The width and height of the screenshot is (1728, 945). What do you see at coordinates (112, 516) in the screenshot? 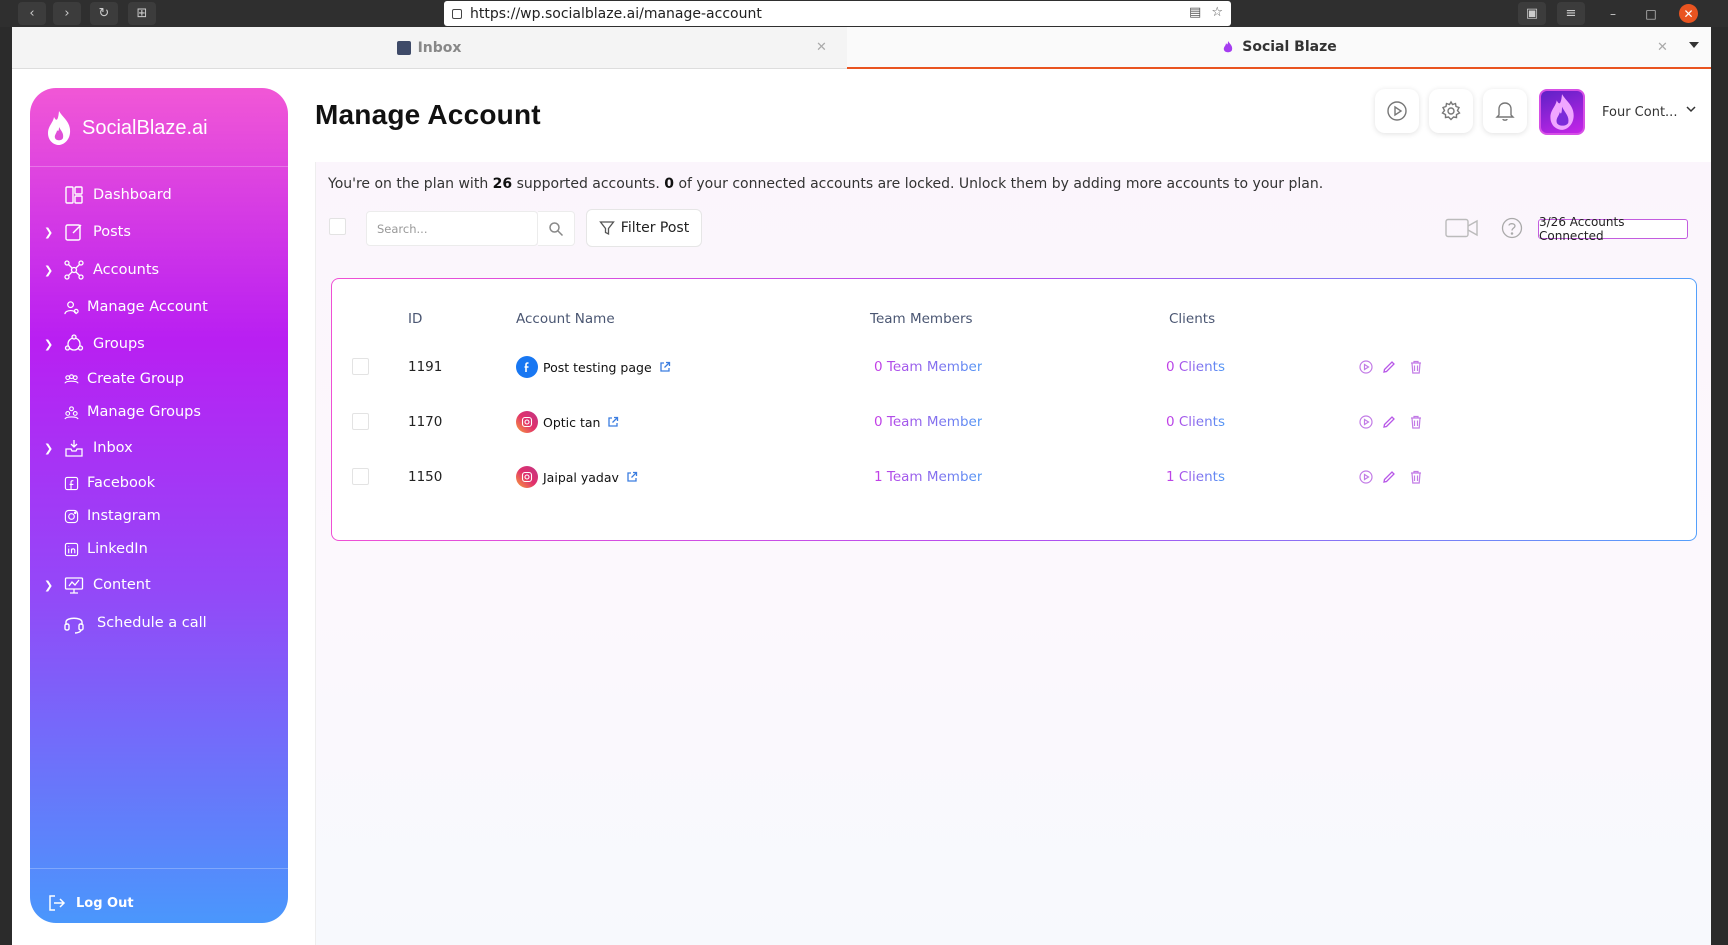
I see `sidebar-item-instagram: Instagram` at bounding box center [112, 516].